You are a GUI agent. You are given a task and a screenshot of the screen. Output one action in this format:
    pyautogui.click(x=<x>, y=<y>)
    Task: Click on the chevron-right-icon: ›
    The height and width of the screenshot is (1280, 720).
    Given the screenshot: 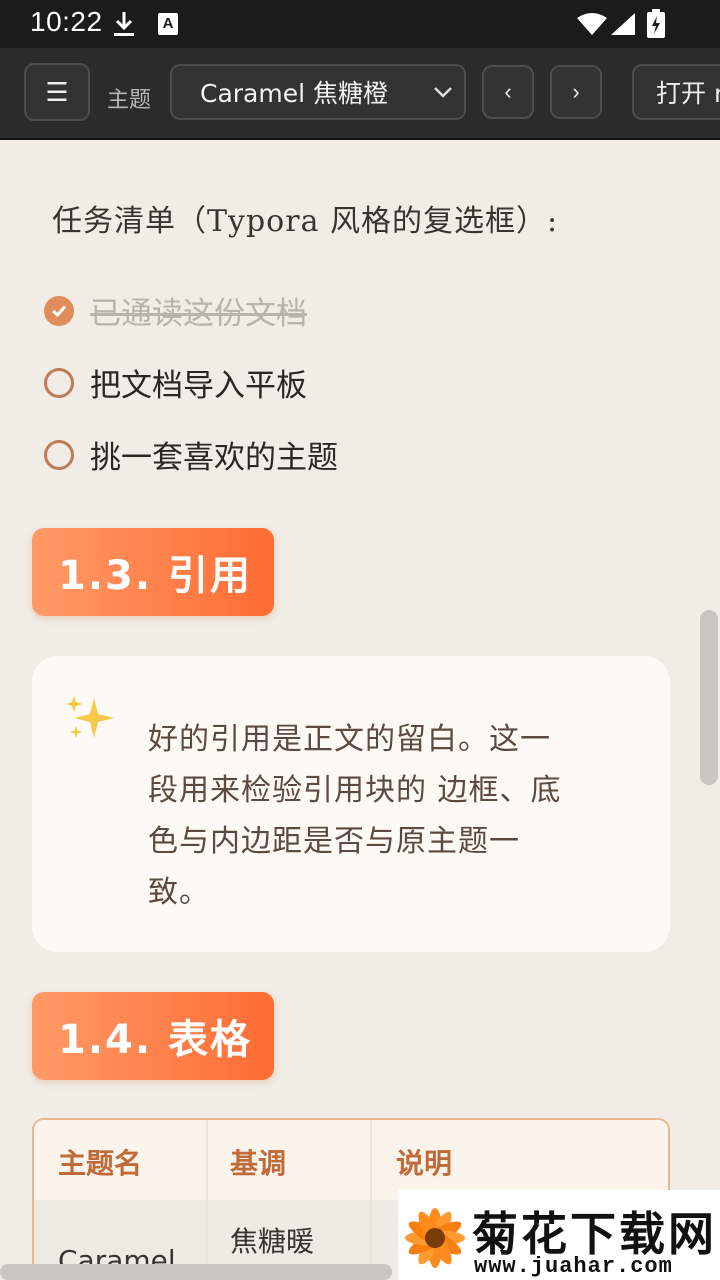 What is the action you would take?
    pyautogui.click(x=576, y=91)
    